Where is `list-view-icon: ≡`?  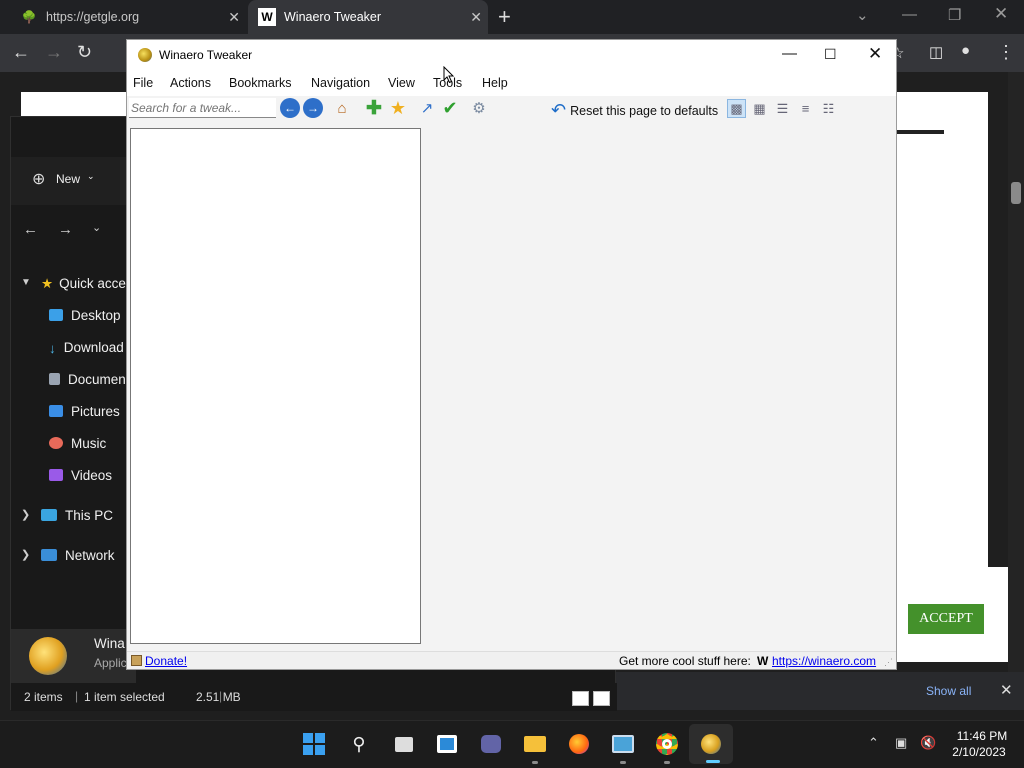
list-view-icon: ≡ is located at coordinates (805, 108).